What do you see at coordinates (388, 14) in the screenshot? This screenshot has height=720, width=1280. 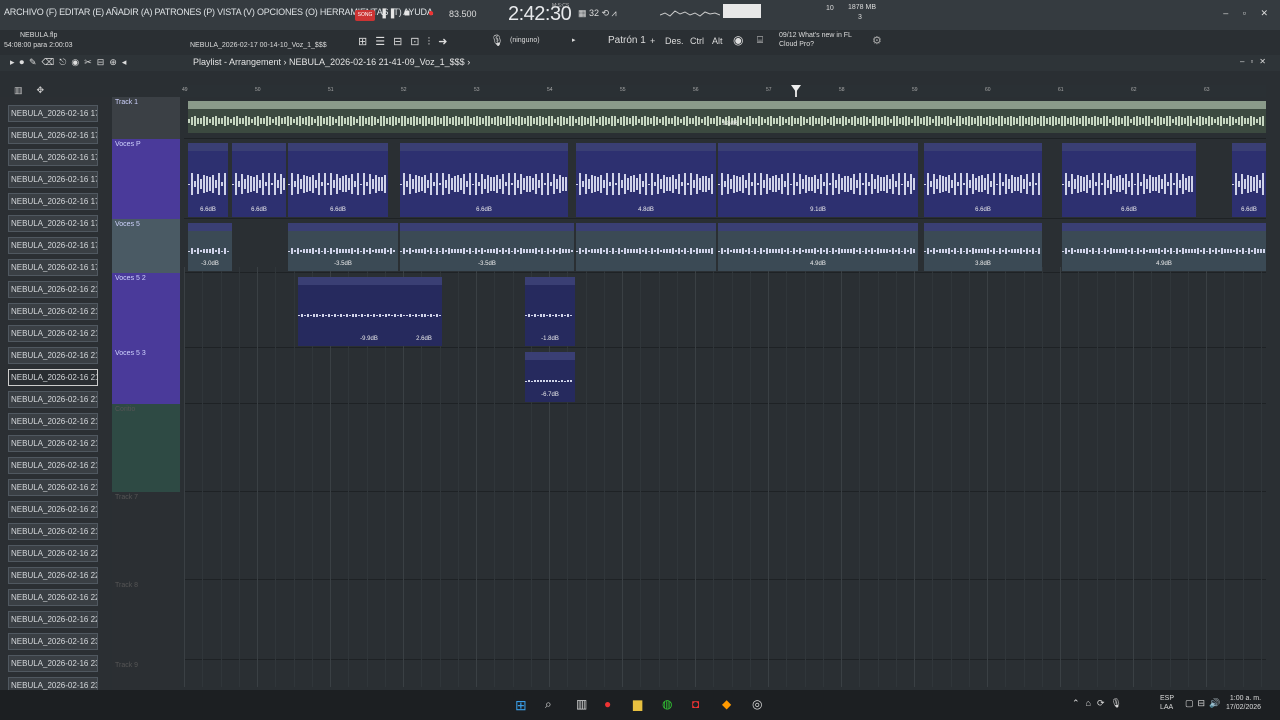 I see `pause-button: ❚❚` at bounding box center [388, 14].